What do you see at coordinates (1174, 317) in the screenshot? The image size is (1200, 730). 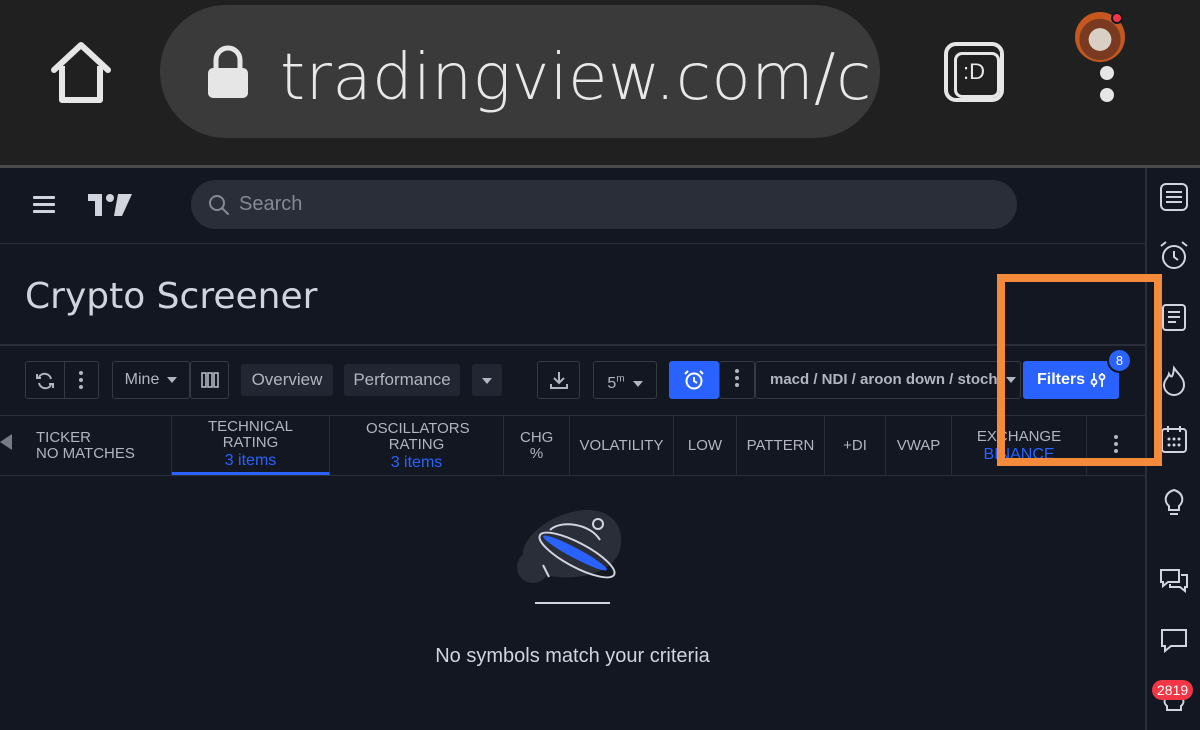 I see `news-icon` at bounding box center [1174, 317].